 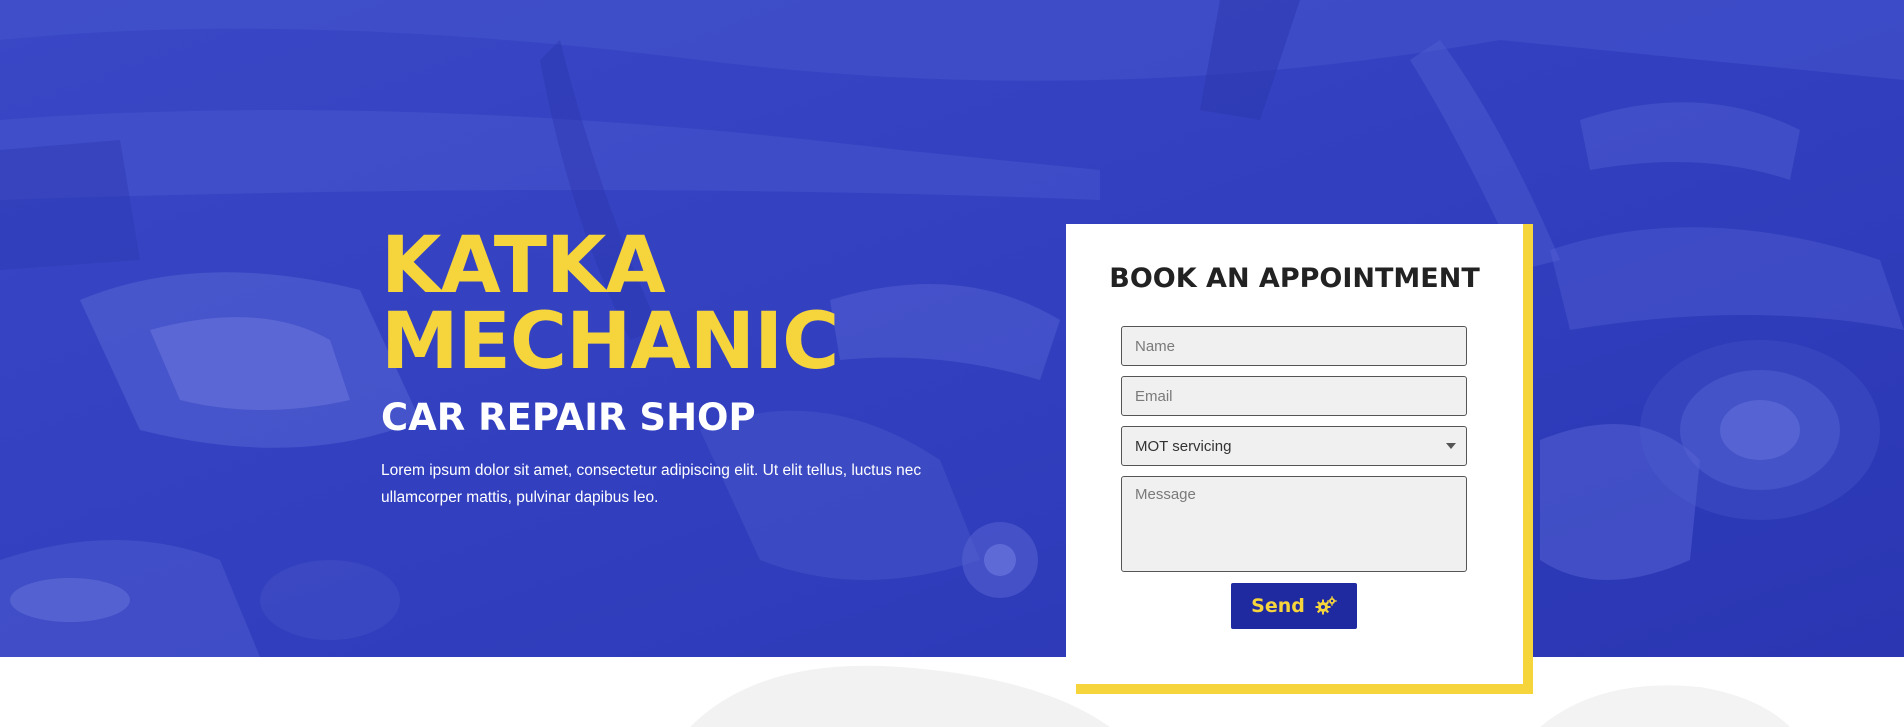 I want to click on hero-subtitle: CAR REPAIR SHOP, so click(x=568, y=417).